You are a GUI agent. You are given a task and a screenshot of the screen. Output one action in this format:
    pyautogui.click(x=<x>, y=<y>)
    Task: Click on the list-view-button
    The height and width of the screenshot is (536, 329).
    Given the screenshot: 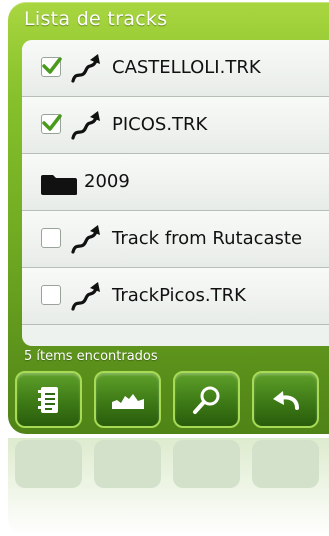 What is the action you would take?
    pyautogui.click(x=48, y=399)
    